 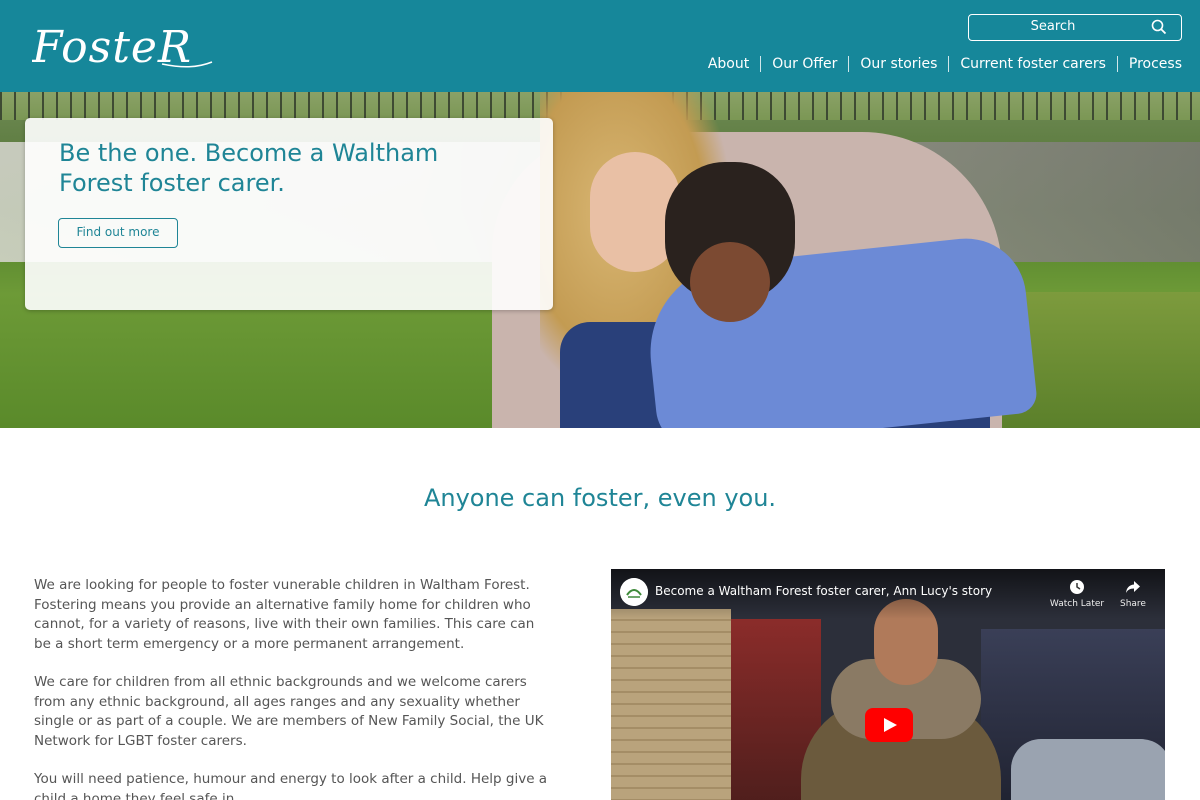 I want to click on foster-logo: FosteR, so click(x=124, y=46).